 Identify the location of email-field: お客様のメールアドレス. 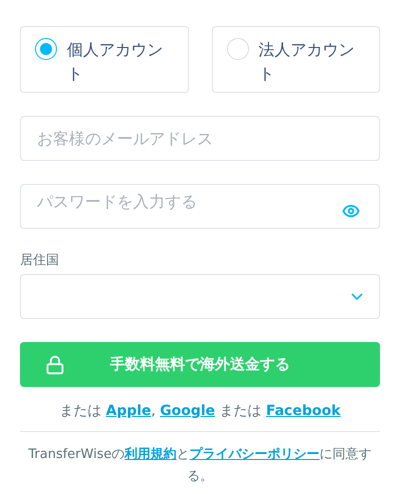
(200, 138).